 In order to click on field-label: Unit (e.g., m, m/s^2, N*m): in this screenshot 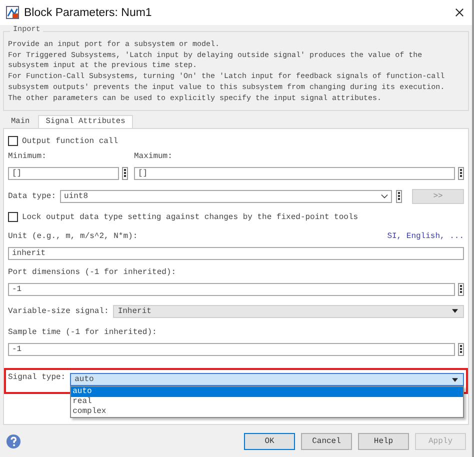, I will do `click(73, 236)`.